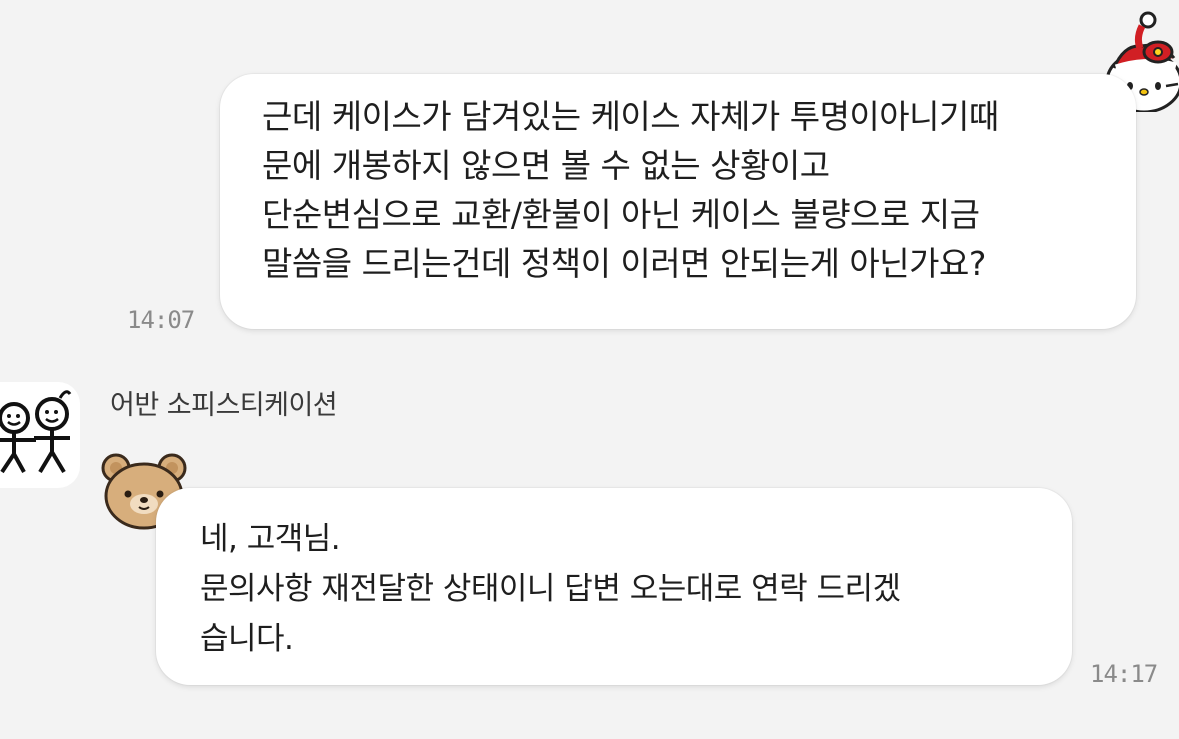 This screenshot has width=1179, height=739. What do you see at coordinates (550, 589) in the screenshot?
I see `message-line: 문의사항 재전달한 상태이니 답변 오는대로 연락 드리겠` at bounding box center [550, 589].